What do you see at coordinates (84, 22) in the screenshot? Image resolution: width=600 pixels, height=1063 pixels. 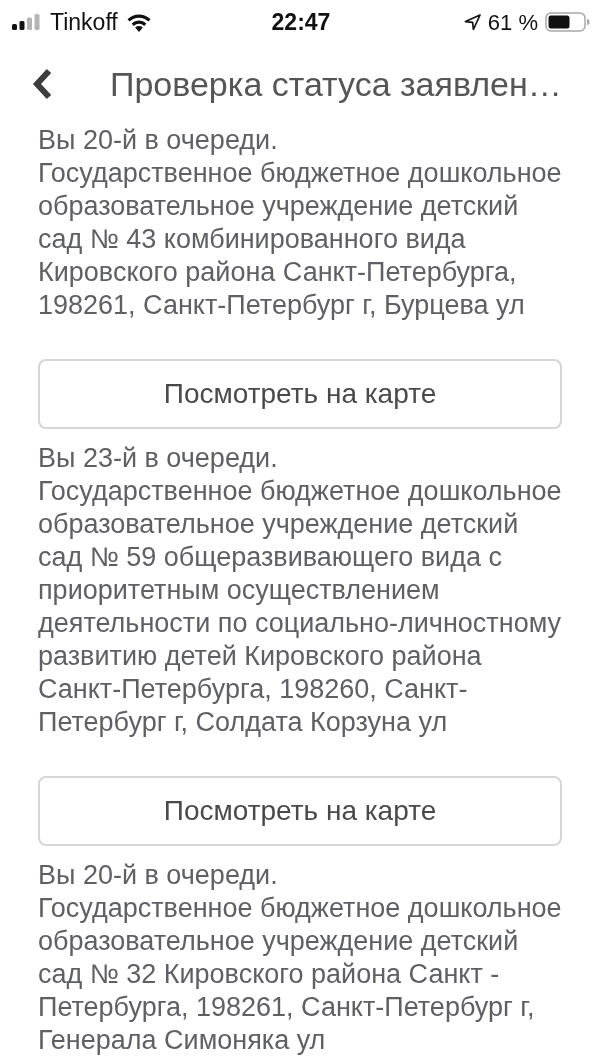 I see `carrier-name: Tinkoff` at bounding box center [84, 22].